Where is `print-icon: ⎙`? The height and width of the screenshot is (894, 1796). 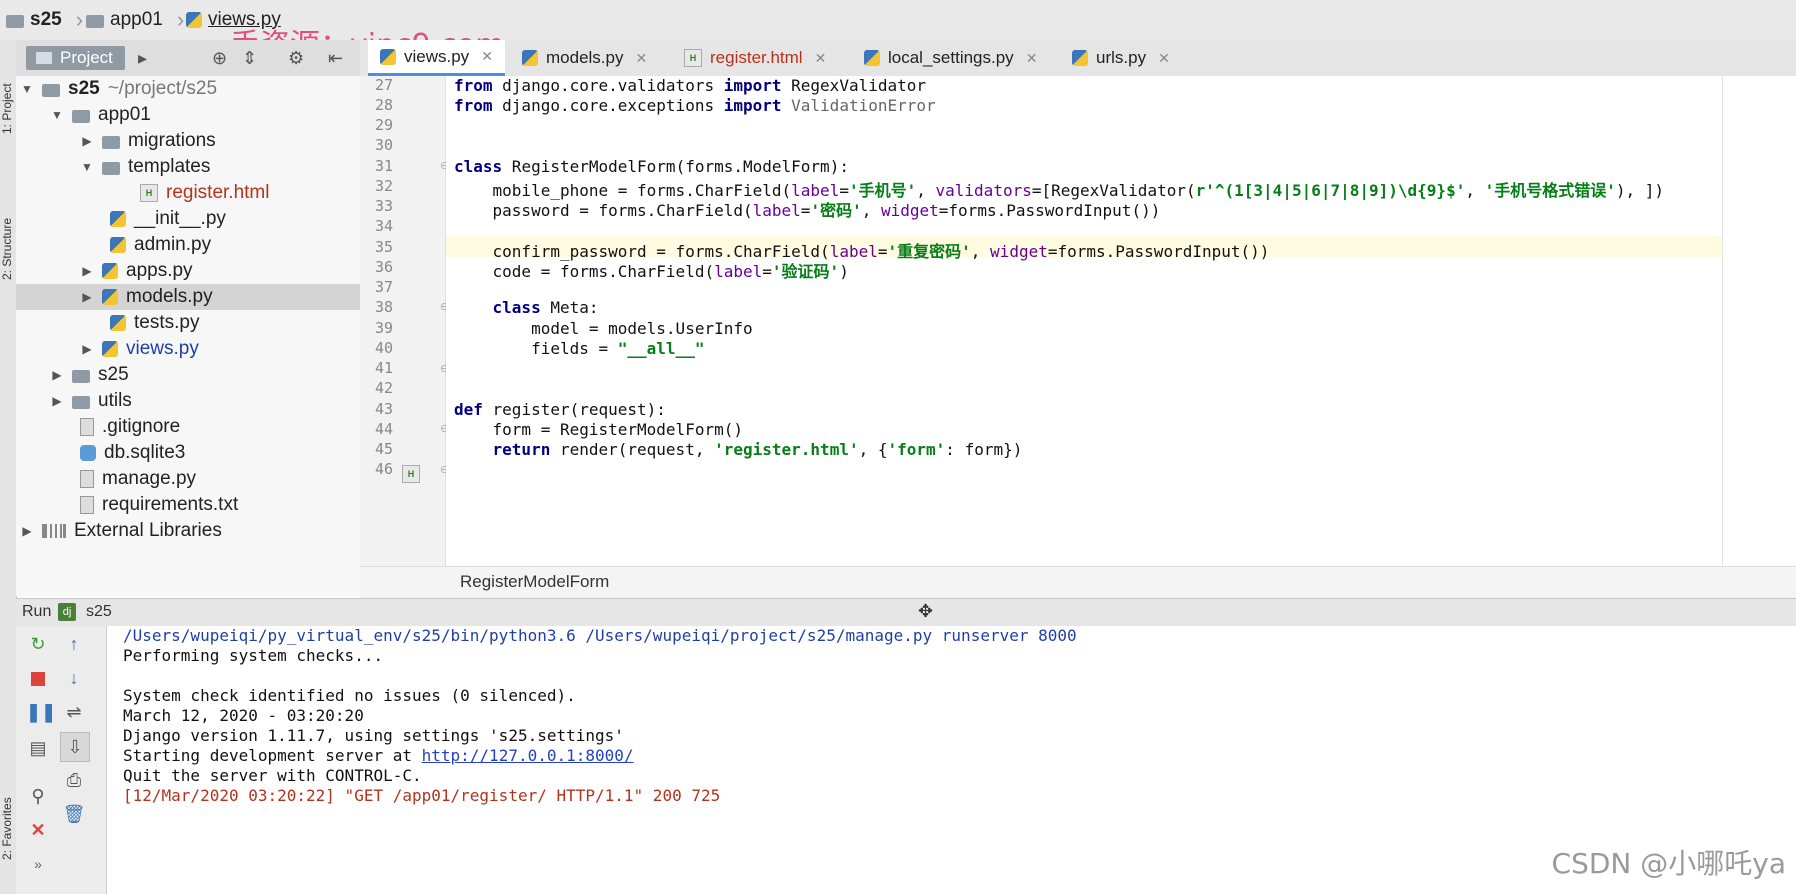
print-icon: ⎙ is located at coordinates (74, 780).